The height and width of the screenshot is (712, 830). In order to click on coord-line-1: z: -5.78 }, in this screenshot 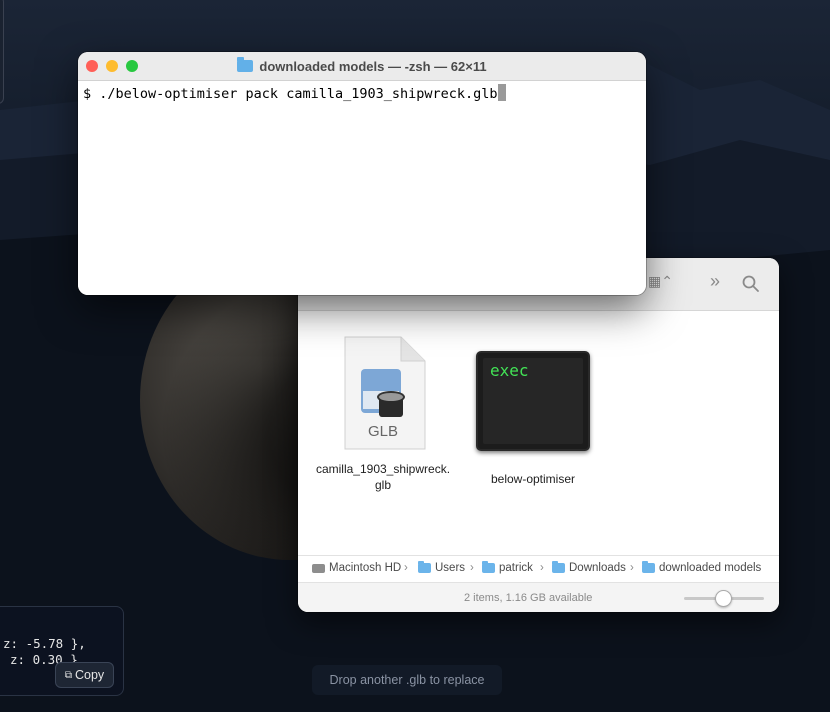, I will do `click(44, 643)`.